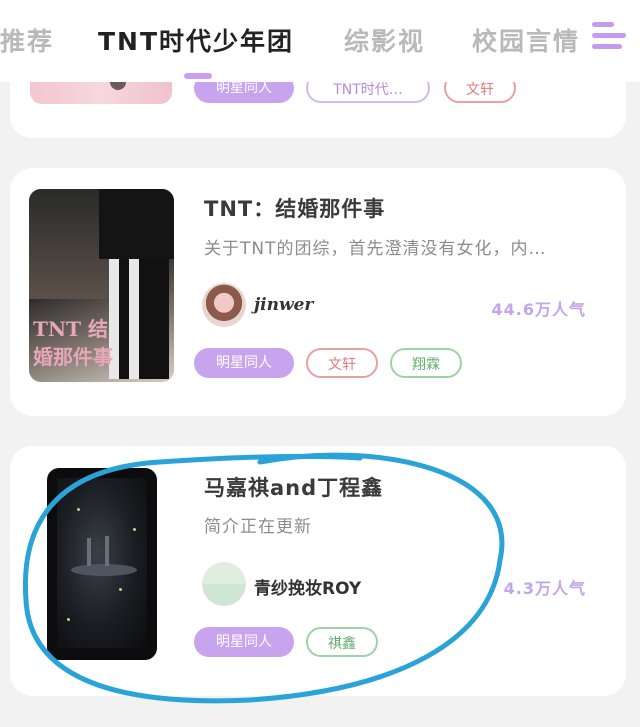 This screenshot has height=727, width=640. I want to click on author-name: 青纱挽妆ROY, so click(307, 586).